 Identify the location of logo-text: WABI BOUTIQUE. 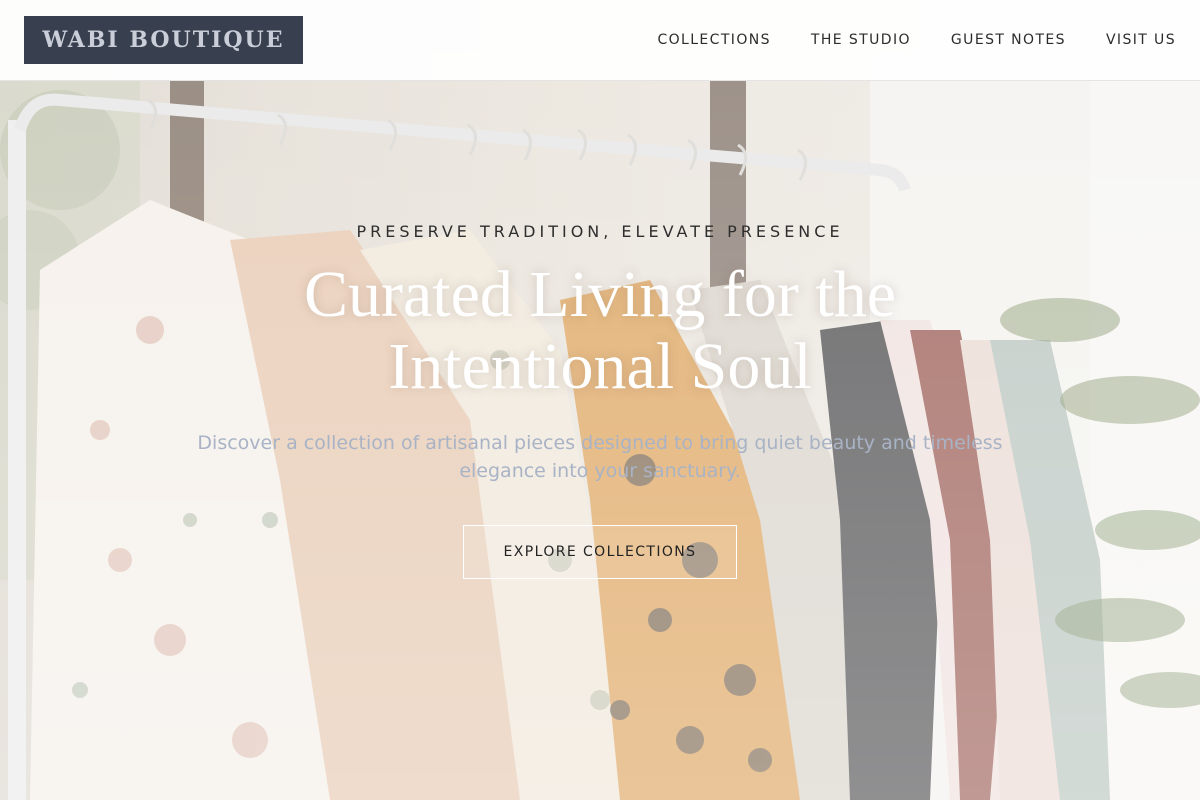
(163, 40).